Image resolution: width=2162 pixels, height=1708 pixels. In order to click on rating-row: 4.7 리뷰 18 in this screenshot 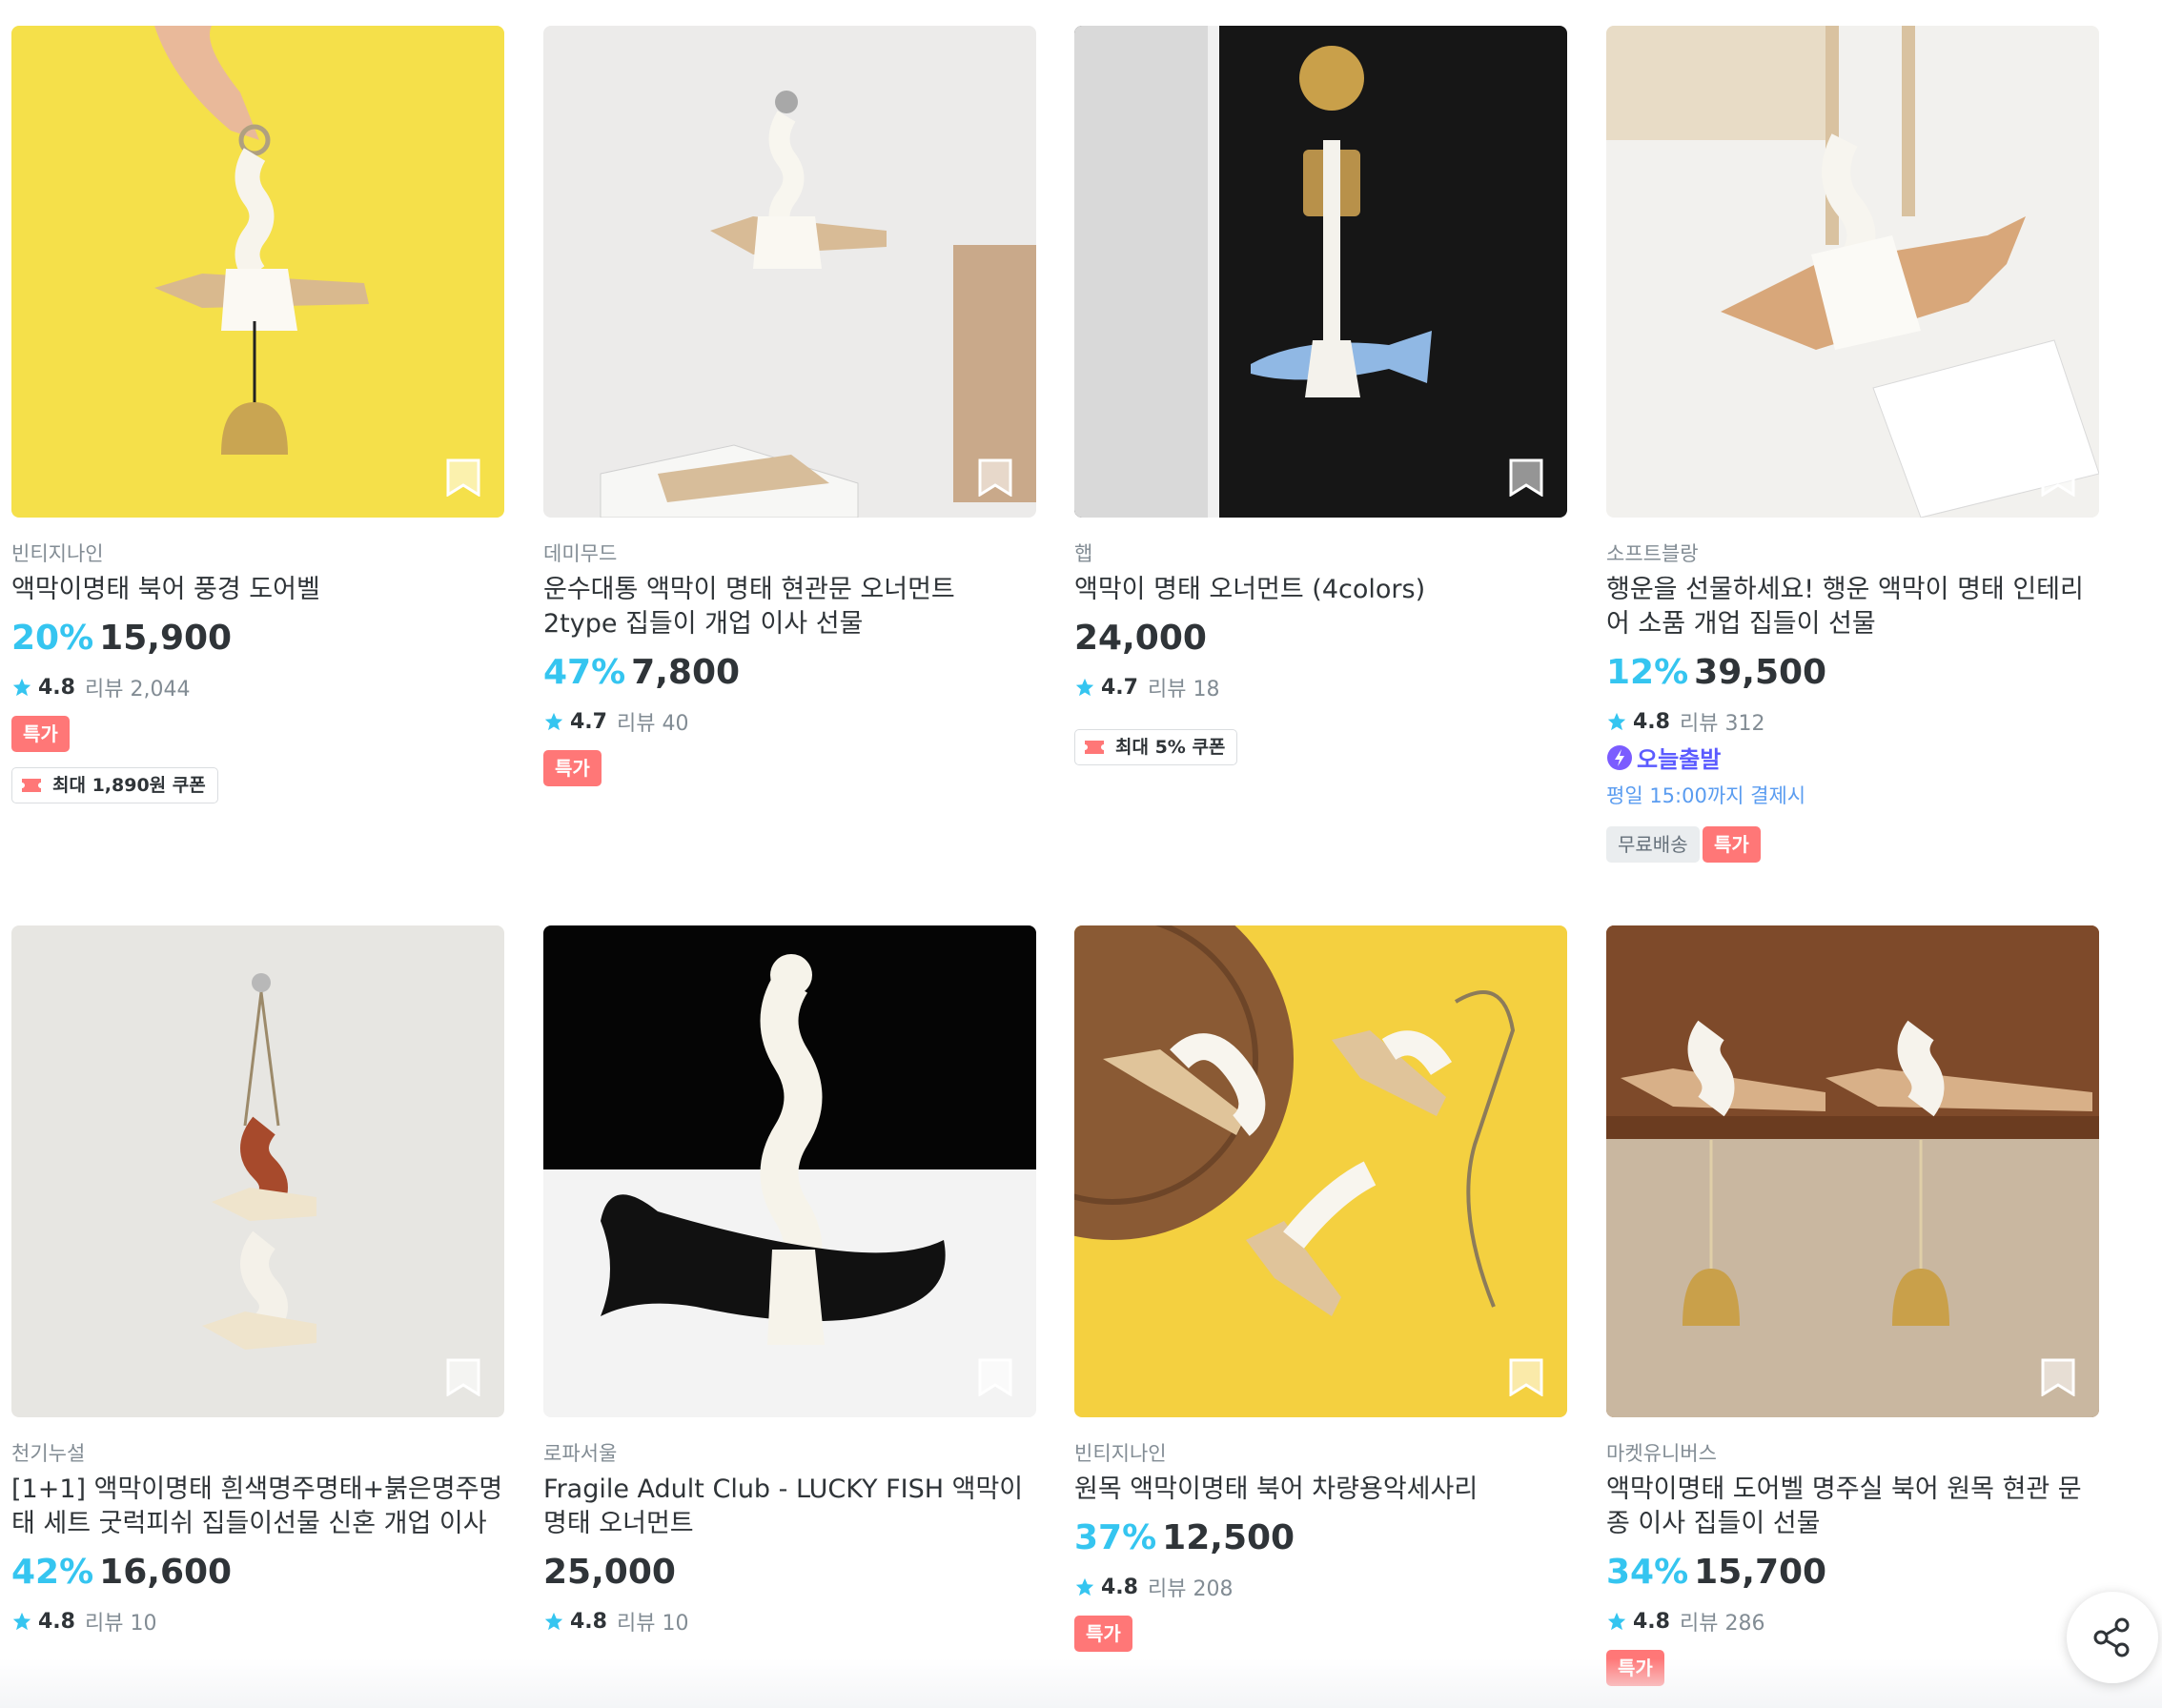, I will do `click(1147, 687)`.